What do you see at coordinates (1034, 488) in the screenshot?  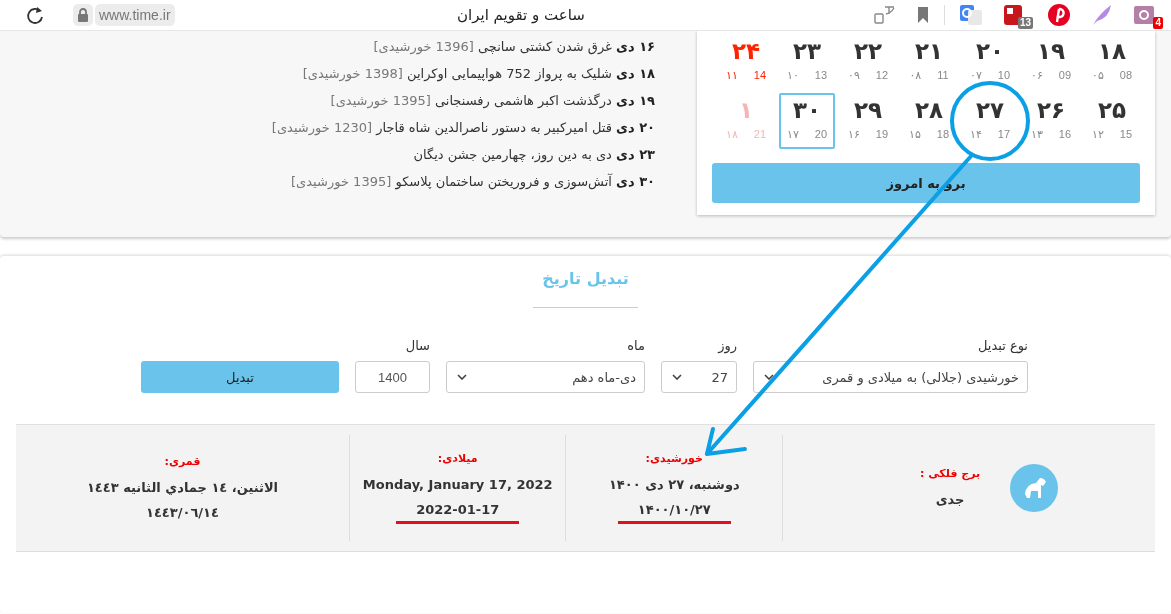 I see `goat-icon` at bounding box center [1034, 488].